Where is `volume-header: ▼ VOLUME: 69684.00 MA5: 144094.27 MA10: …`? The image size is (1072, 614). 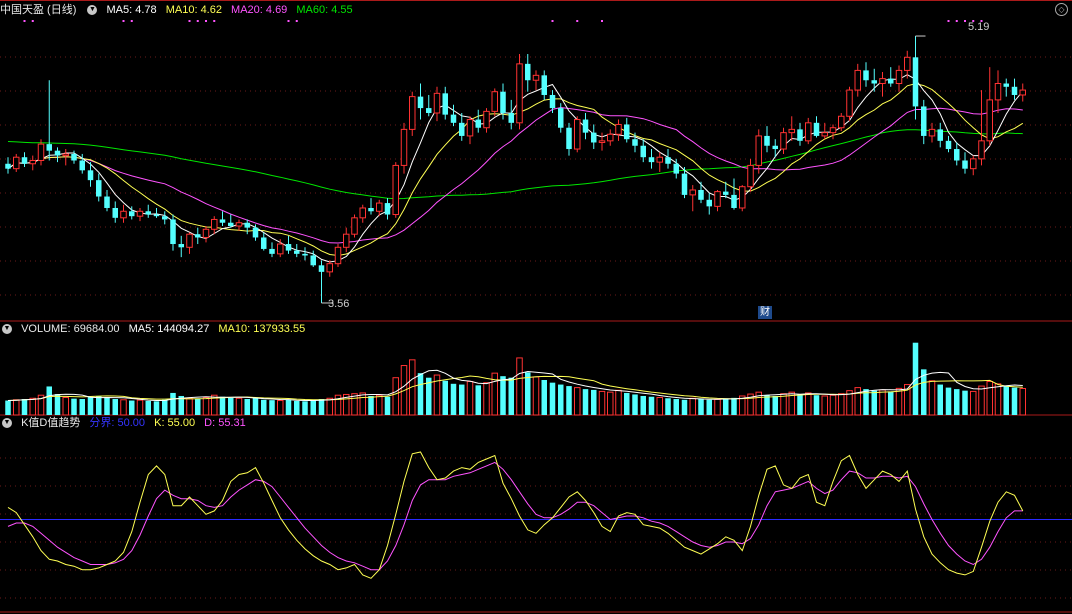 volume-header: ▼ VOLUME: 69684.00 MA5: 144094.27 MA10: … is located at coordinates (155, 329).